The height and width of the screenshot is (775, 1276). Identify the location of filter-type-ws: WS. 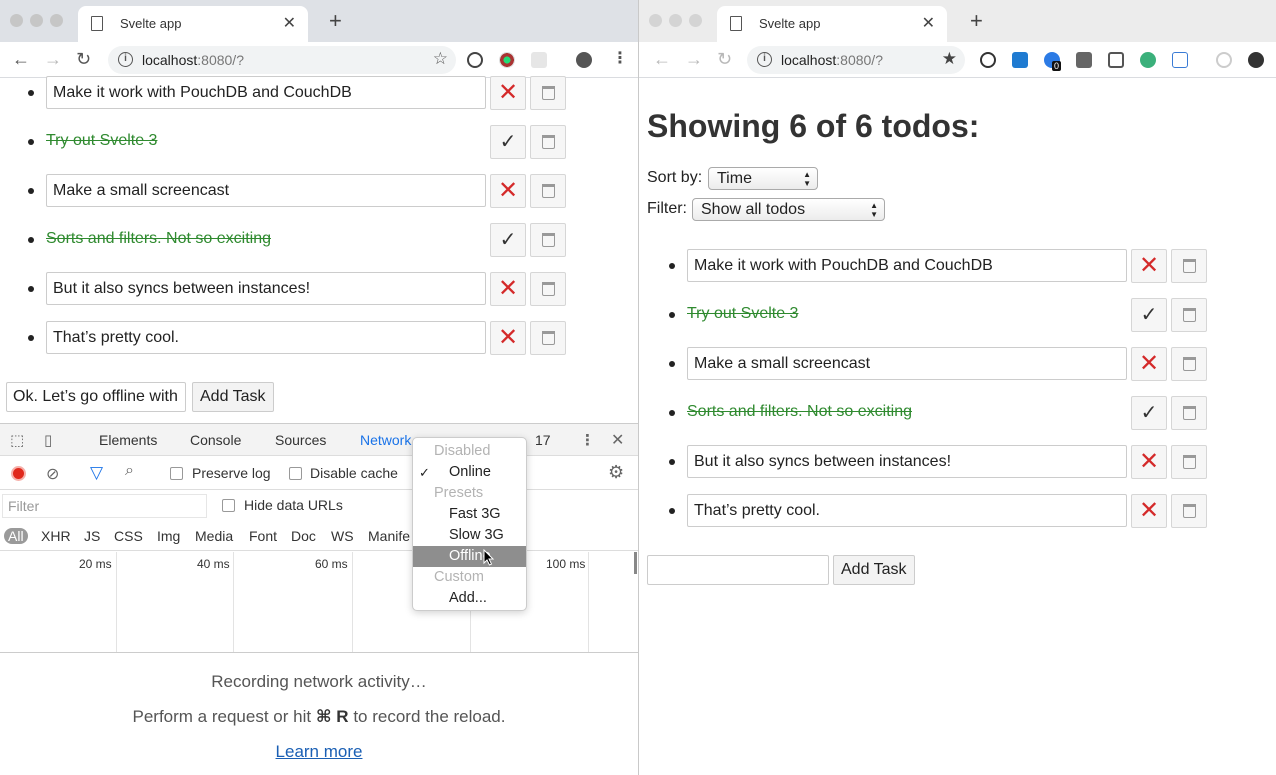
(342, 536).